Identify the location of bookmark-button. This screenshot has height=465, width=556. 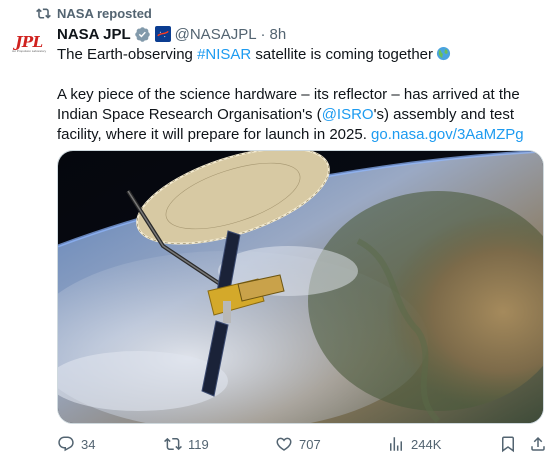
(508, 444).